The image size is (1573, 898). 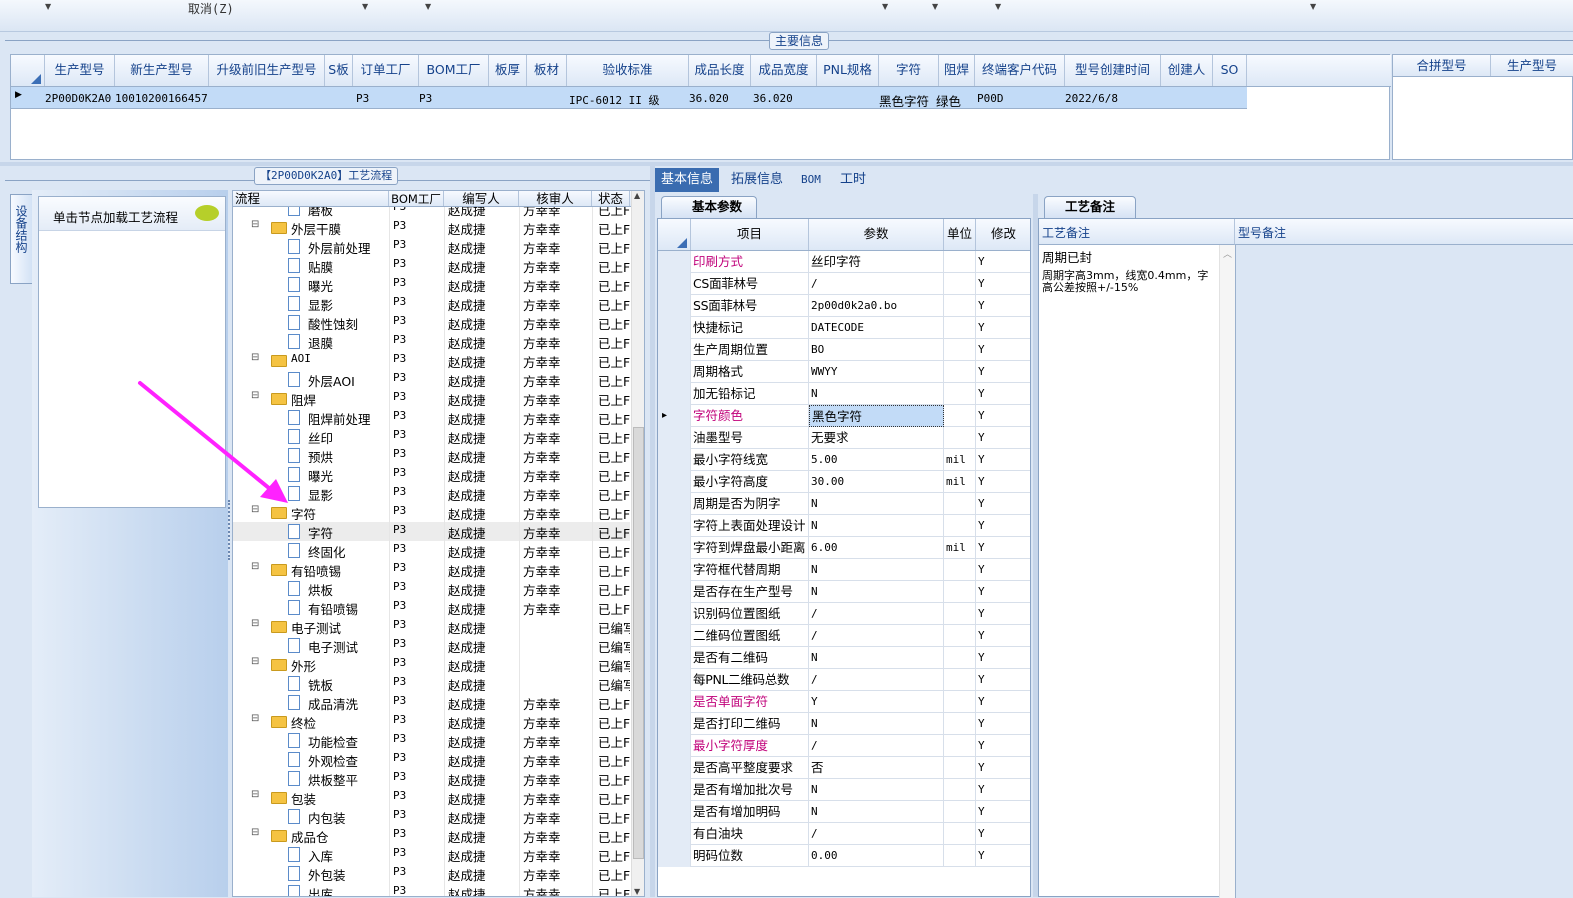 What do you see at coordinates (386, 70) in the screenshot?
I see `col-header: 订单工厂` at bounding box center [386, 70].